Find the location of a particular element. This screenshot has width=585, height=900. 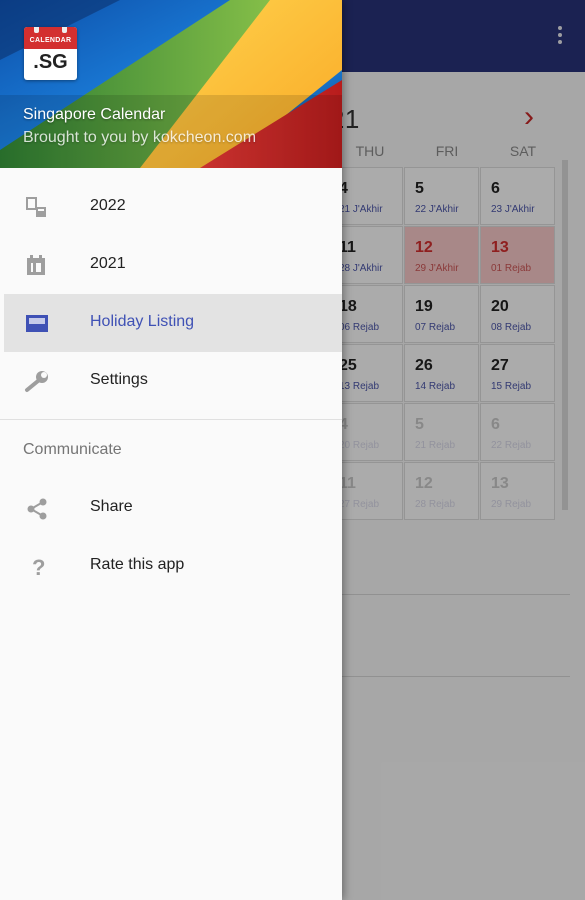

section-title-communicate: Communicate is located at coordinates (72, 449).